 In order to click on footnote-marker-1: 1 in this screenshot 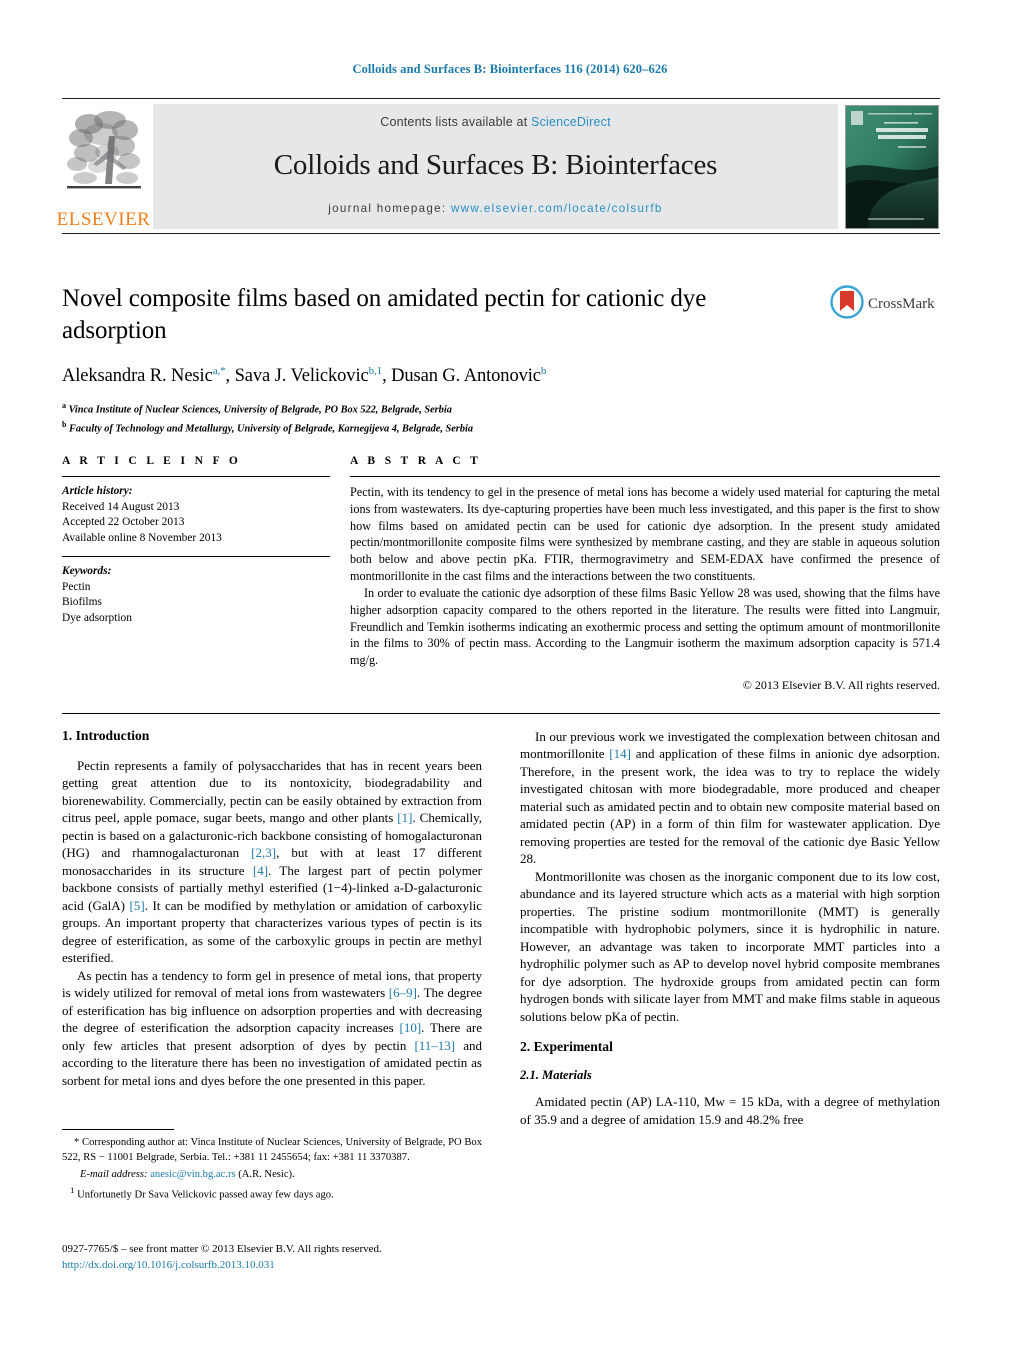, I will do `click(72, 1190)`.